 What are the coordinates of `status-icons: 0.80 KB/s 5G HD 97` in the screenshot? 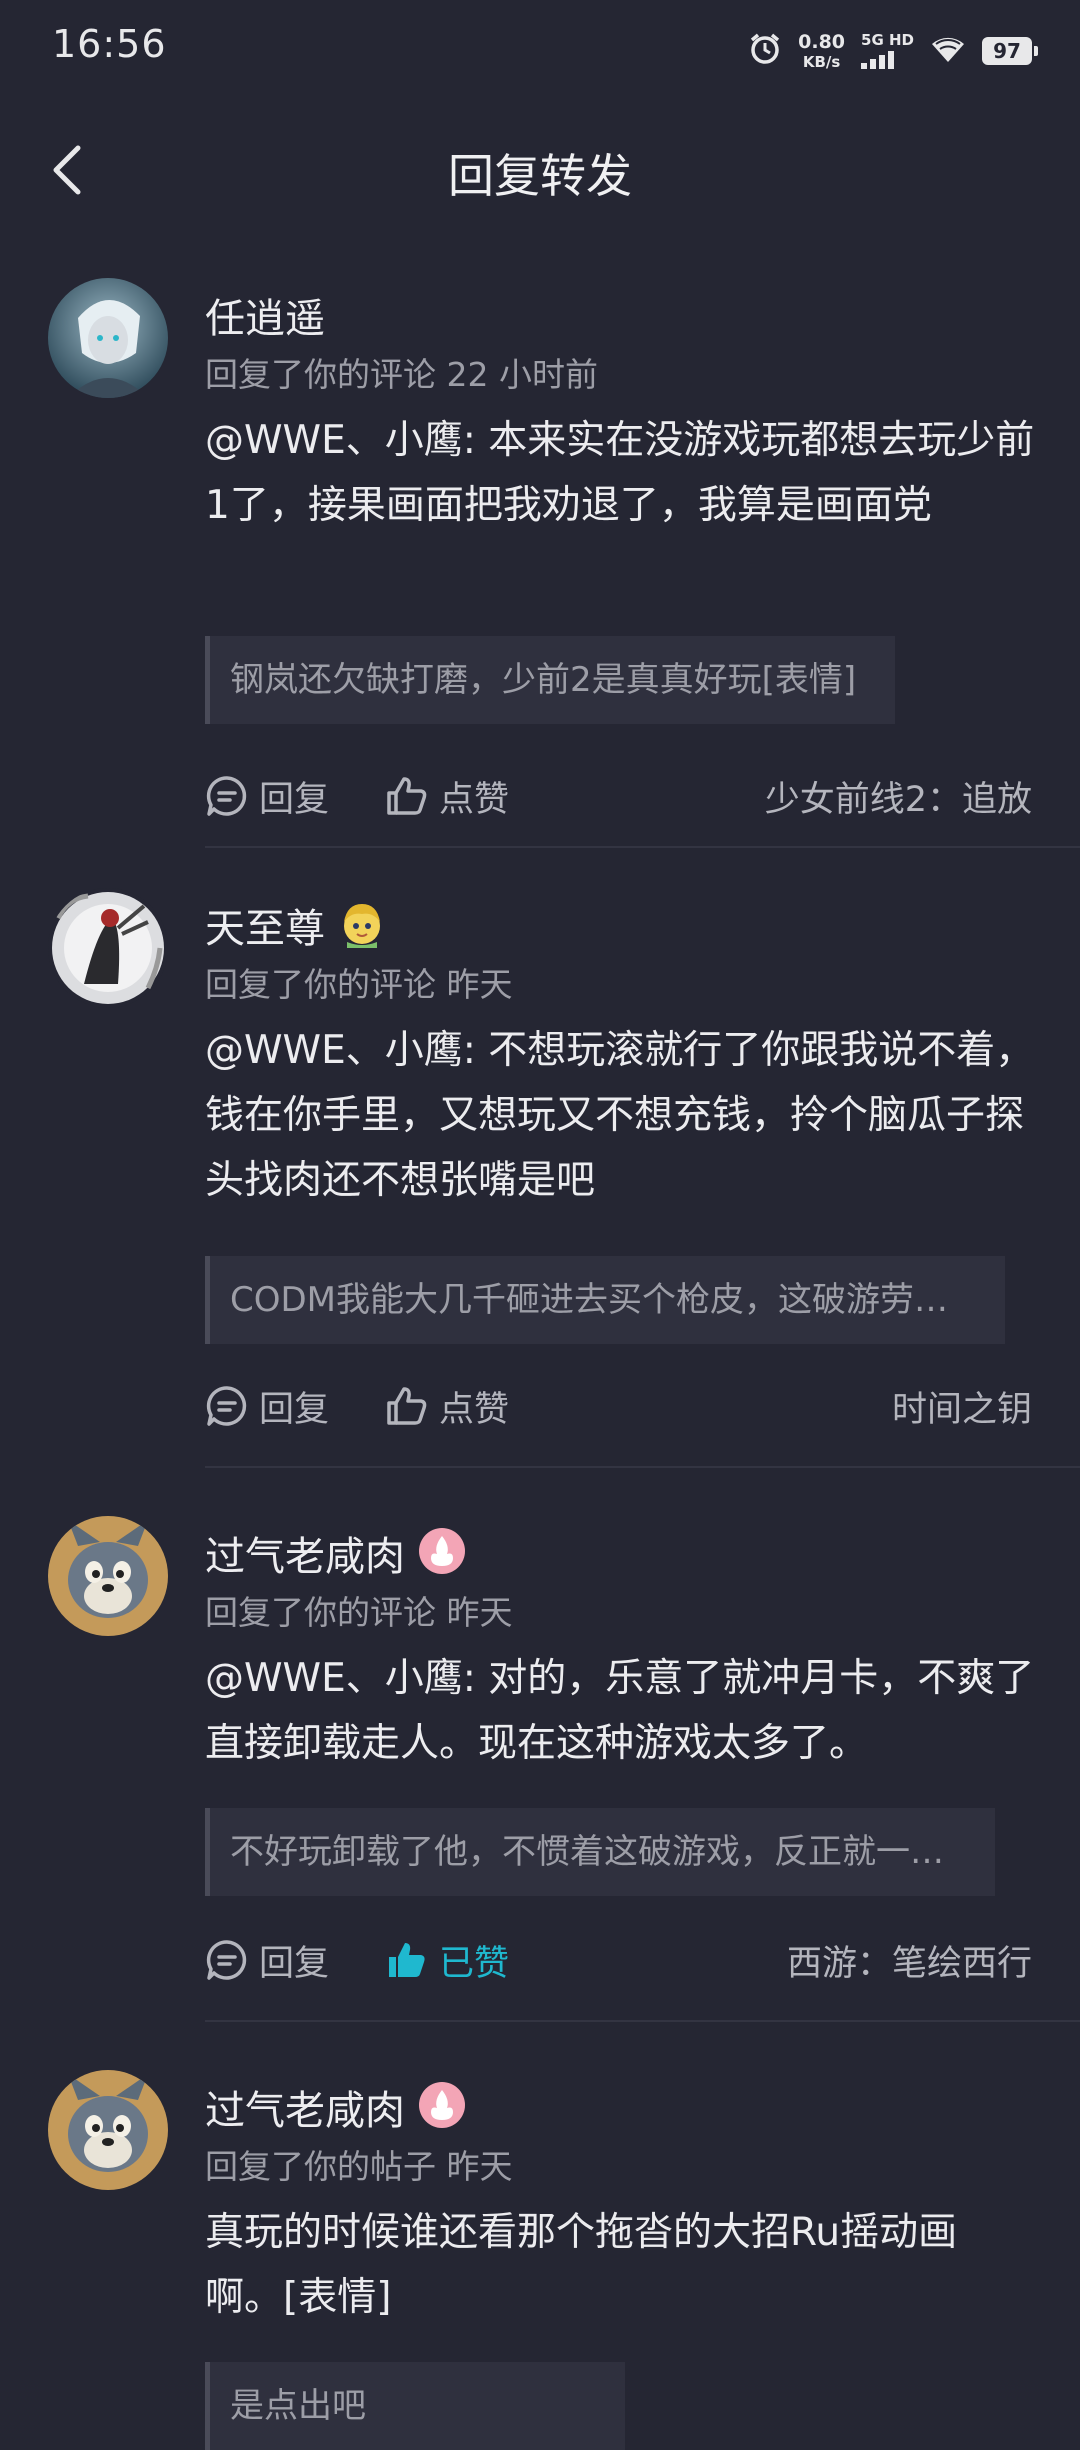 It's located at (893, 51).